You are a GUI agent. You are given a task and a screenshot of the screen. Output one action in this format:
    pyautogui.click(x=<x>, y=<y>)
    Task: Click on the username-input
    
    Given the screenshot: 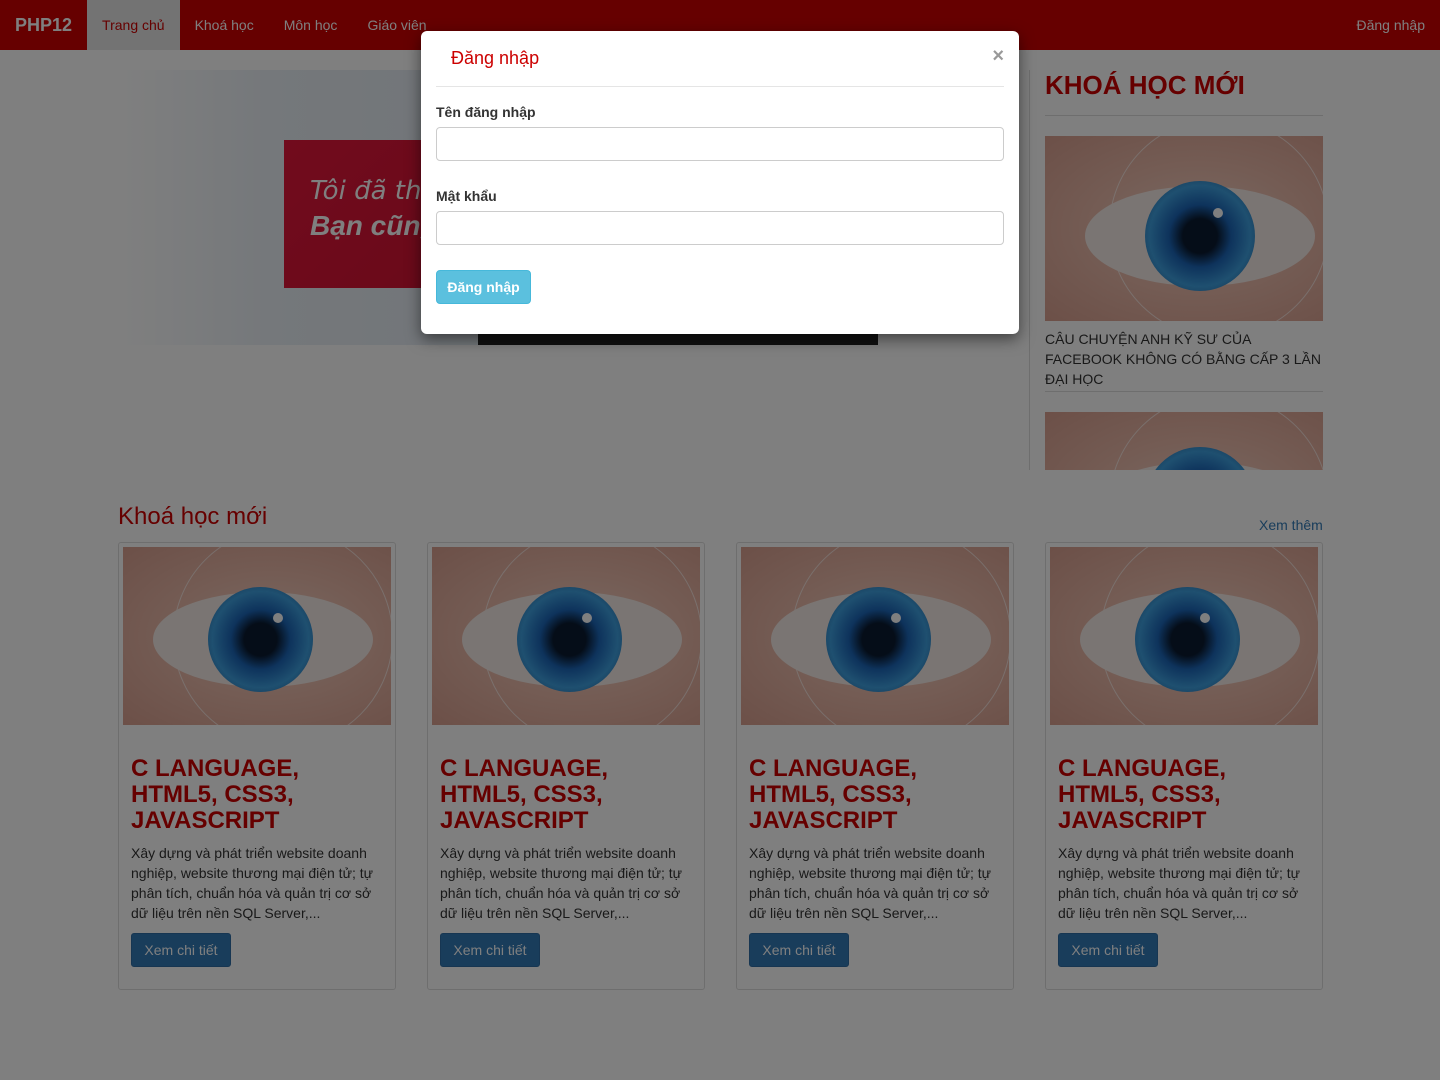 What is the action you would take?
    pyautogui.click(x=720, y=144)
    